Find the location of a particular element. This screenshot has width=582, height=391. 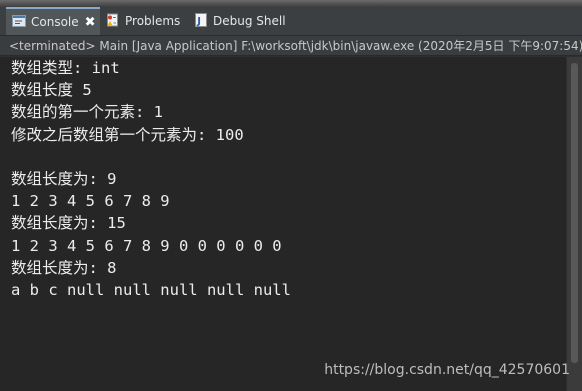

console-line: 1 2 3 4 5 6 7 8 9 0 0 0 0 0 0 is located at coordinates (146, 245).